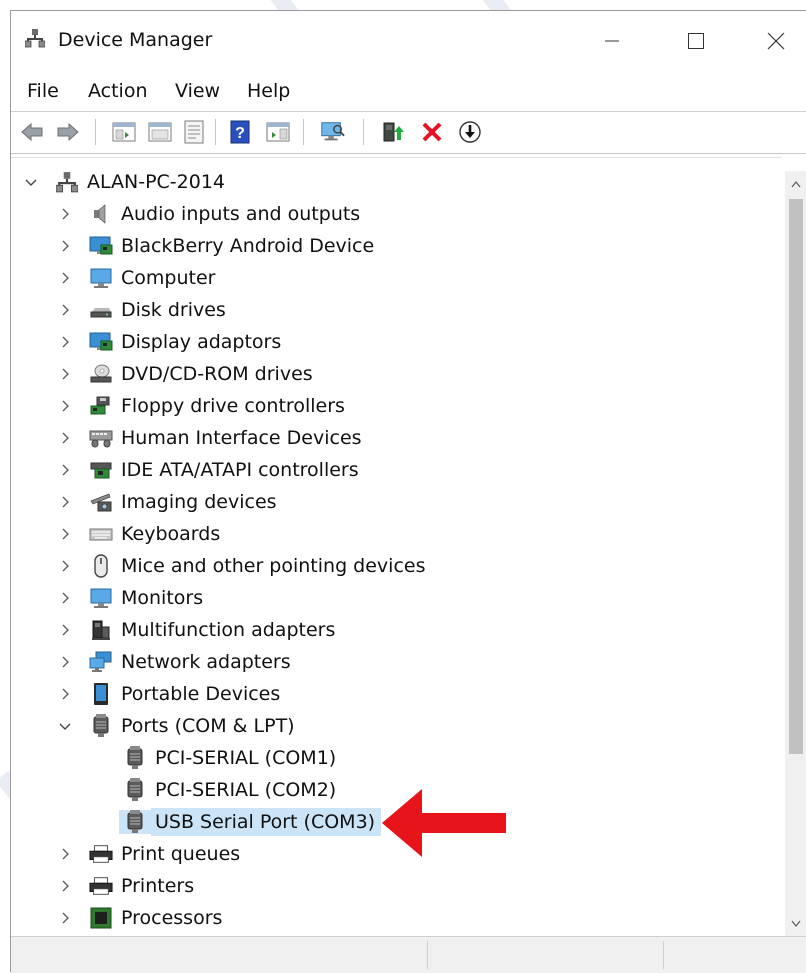 This screenshot has height=973, width=806. I want to click on tree-item-network-adapters: Network adapters, so click(175, 662).